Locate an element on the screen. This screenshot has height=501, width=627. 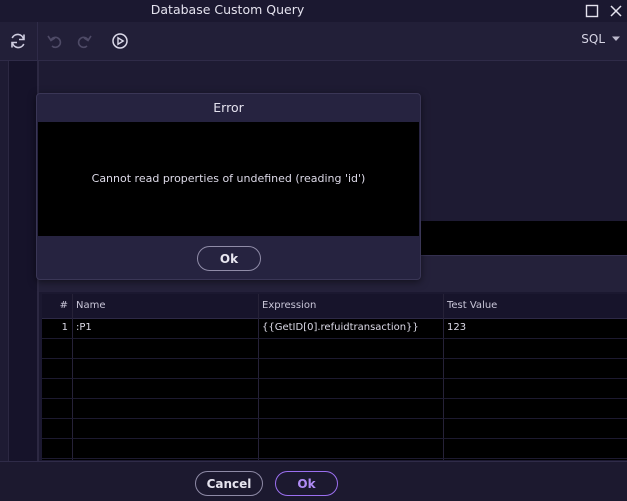
redo-button is located at coordinates (84, 41).